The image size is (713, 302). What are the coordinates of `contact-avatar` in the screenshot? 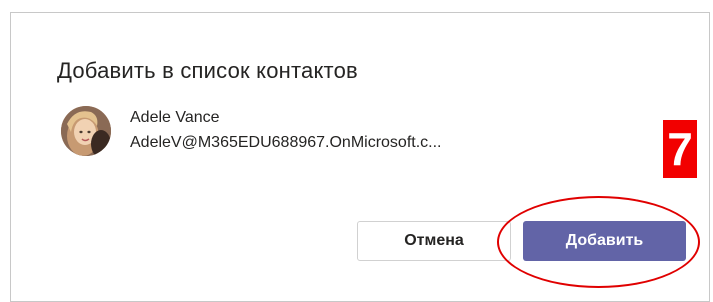 It's located at (86, 131).